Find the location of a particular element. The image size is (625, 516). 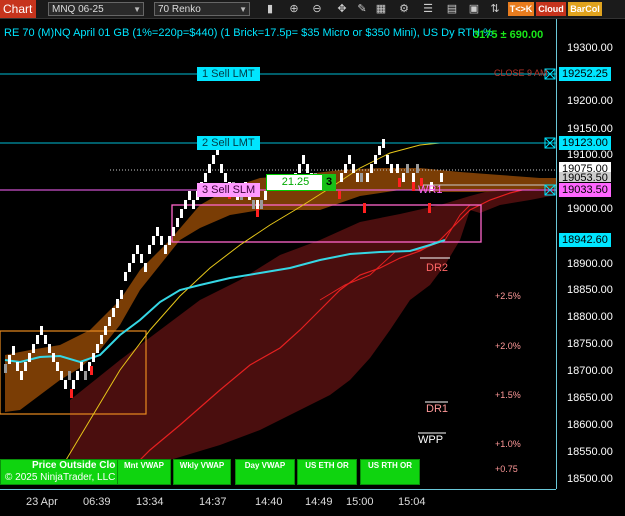

instrument-select: MNQ 06-25 ▼ is located at coordinates (96, 9).